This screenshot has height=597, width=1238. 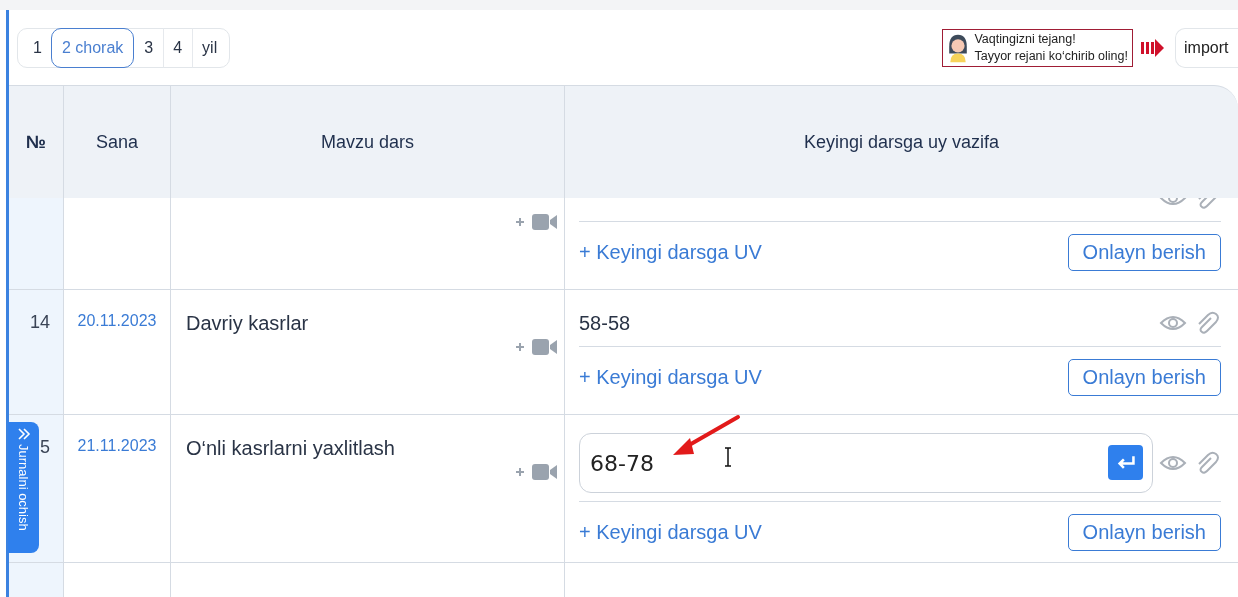 What do you see at coordinates (92, 47) in the screenshot?
I see `period-tab: 2 chorak` at bounding box center [92, 47].